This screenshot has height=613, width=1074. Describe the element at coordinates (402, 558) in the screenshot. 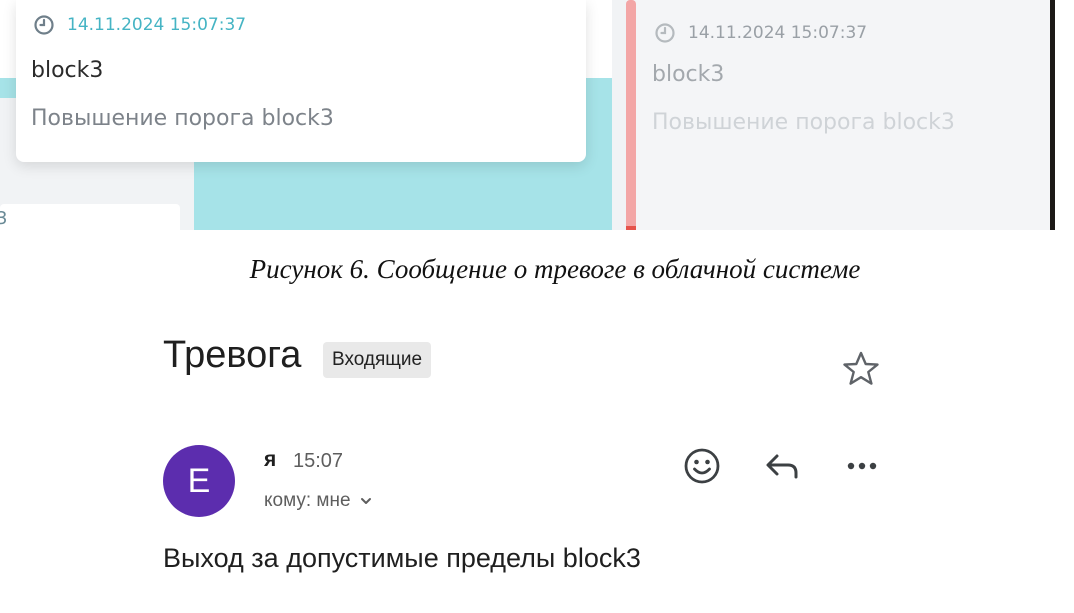

I see `email-body: Выход за допустимые пределы block3` at that location.